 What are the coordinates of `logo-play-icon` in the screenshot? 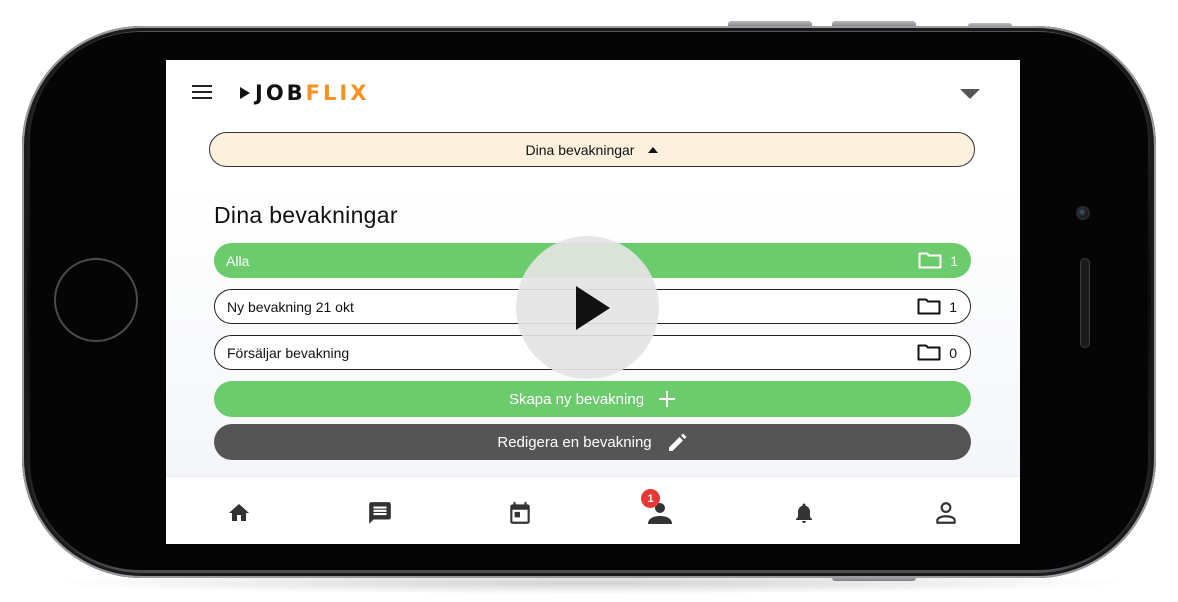 It's located at (245, 93).